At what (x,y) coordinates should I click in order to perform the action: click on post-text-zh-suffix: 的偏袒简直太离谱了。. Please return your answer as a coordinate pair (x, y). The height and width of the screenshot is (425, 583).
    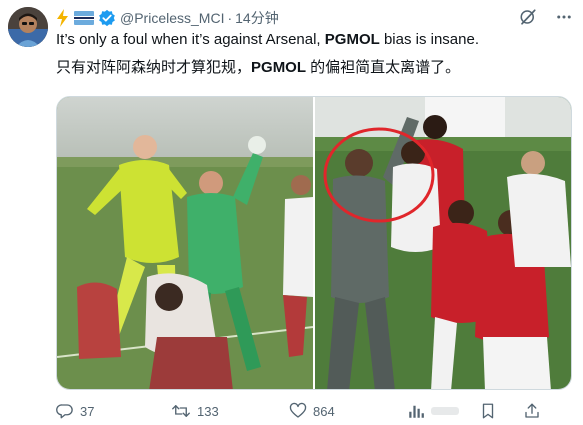
    Looking at the image, I should click on (383, 67).